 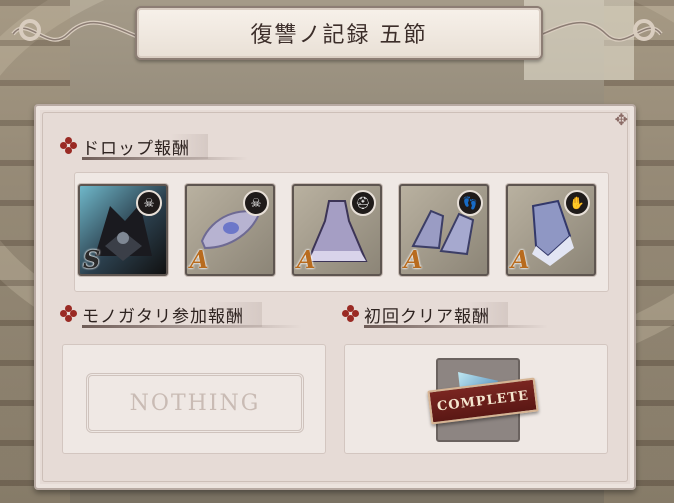 I want to click on reward-item: ⛑ A, so click(x=337, y=230).